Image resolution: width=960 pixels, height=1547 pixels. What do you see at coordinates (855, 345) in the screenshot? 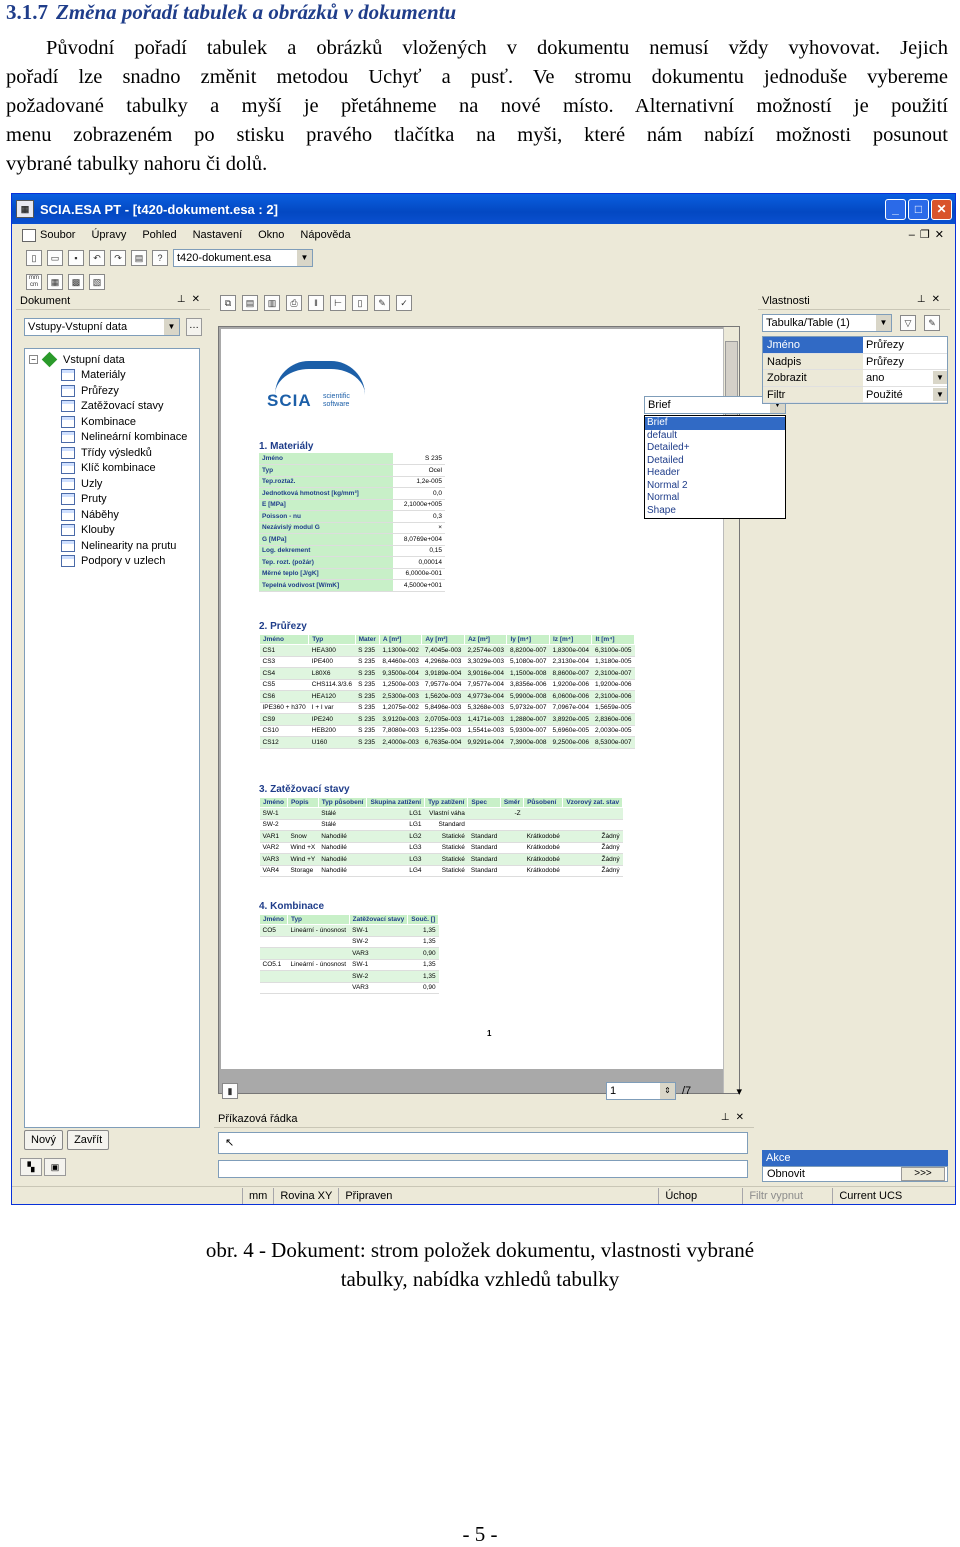
I see `property-row: Jméno Průřezy` at bounding box center [855, 345].